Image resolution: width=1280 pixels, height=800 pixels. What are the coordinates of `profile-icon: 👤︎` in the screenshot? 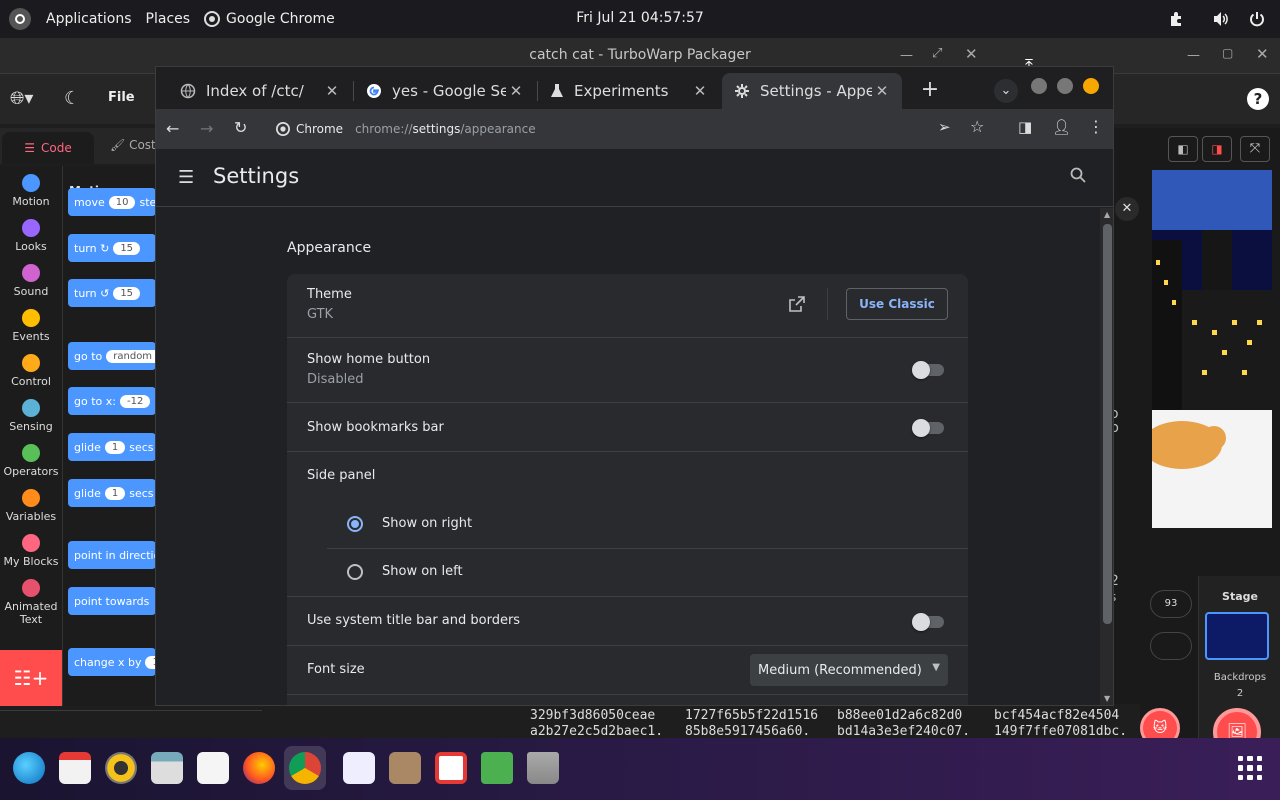 It's located at (1061, 127).